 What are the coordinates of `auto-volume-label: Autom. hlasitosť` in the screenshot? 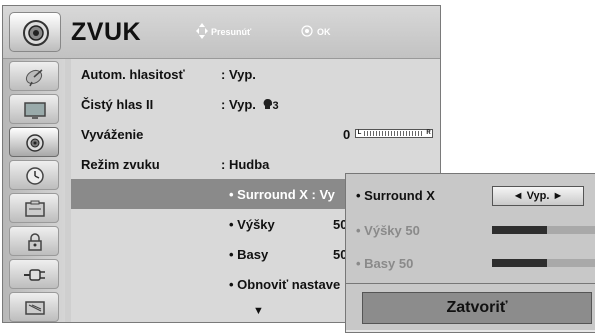 It's located at (133, 74).